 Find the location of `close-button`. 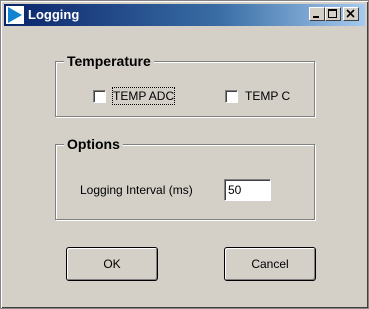

close-button is located at coordinates (351, 14).